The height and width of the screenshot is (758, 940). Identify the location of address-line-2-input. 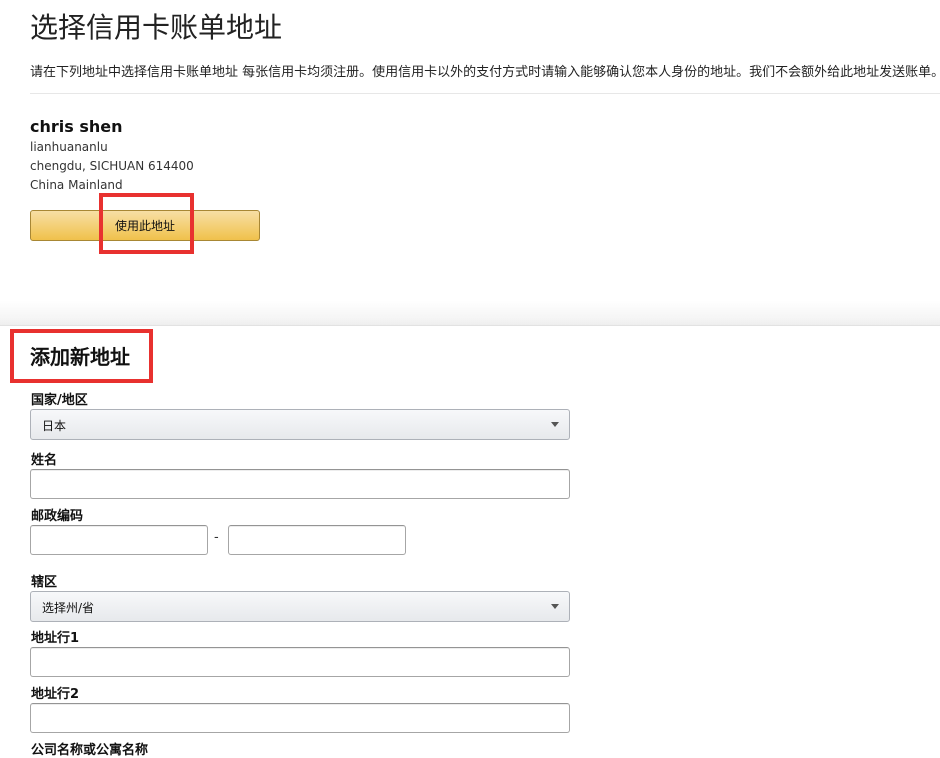
(300, 718).